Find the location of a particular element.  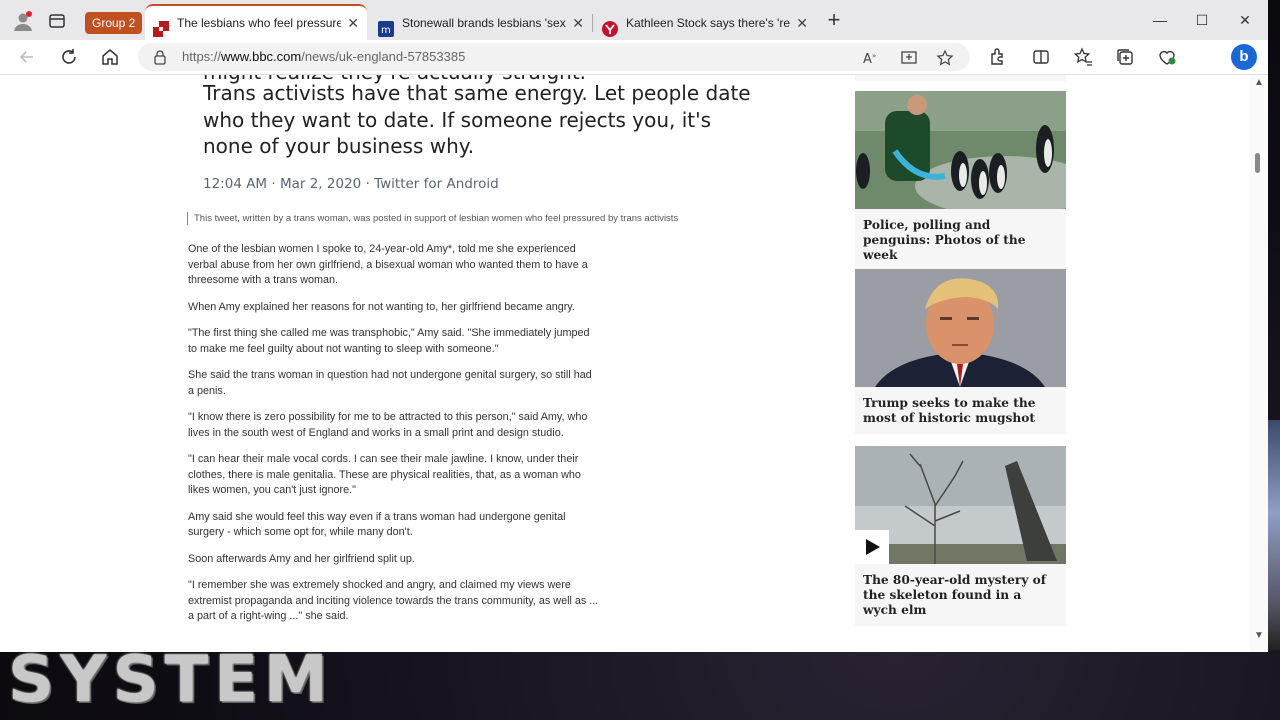

video-play-button is located at coordinates (872, 547).